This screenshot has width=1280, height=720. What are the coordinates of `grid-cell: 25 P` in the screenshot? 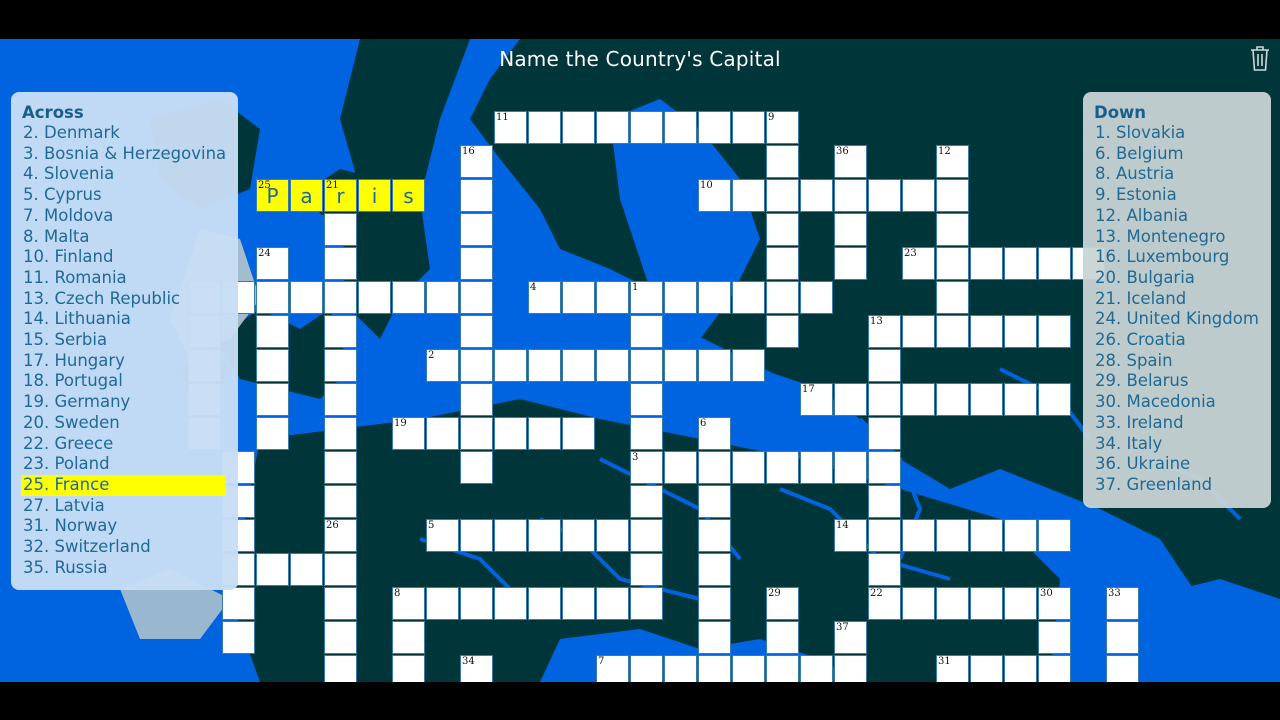 It's located at (272, 195).